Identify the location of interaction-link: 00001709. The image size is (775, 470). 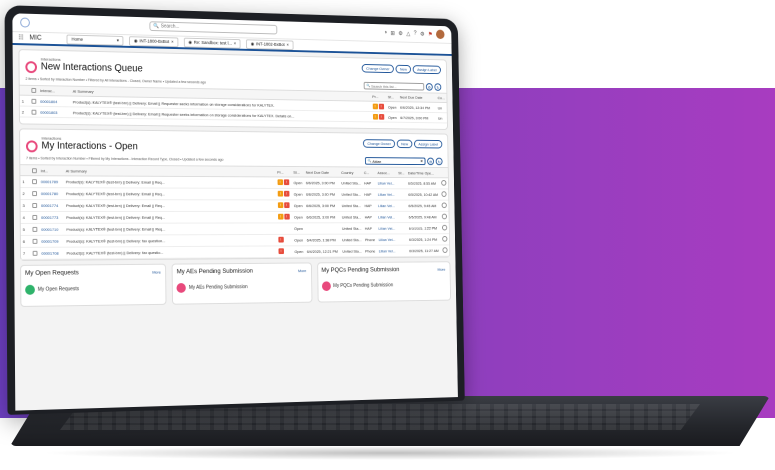
(52, 241).